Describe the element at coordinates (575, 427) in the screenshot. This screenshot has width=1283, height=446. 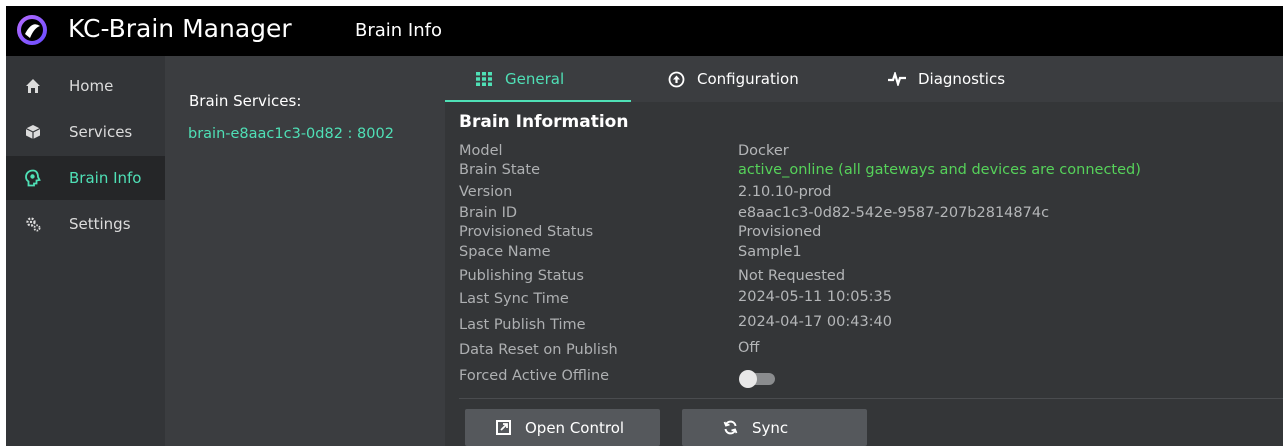
I see `open-control-label: Open Control` at that location.